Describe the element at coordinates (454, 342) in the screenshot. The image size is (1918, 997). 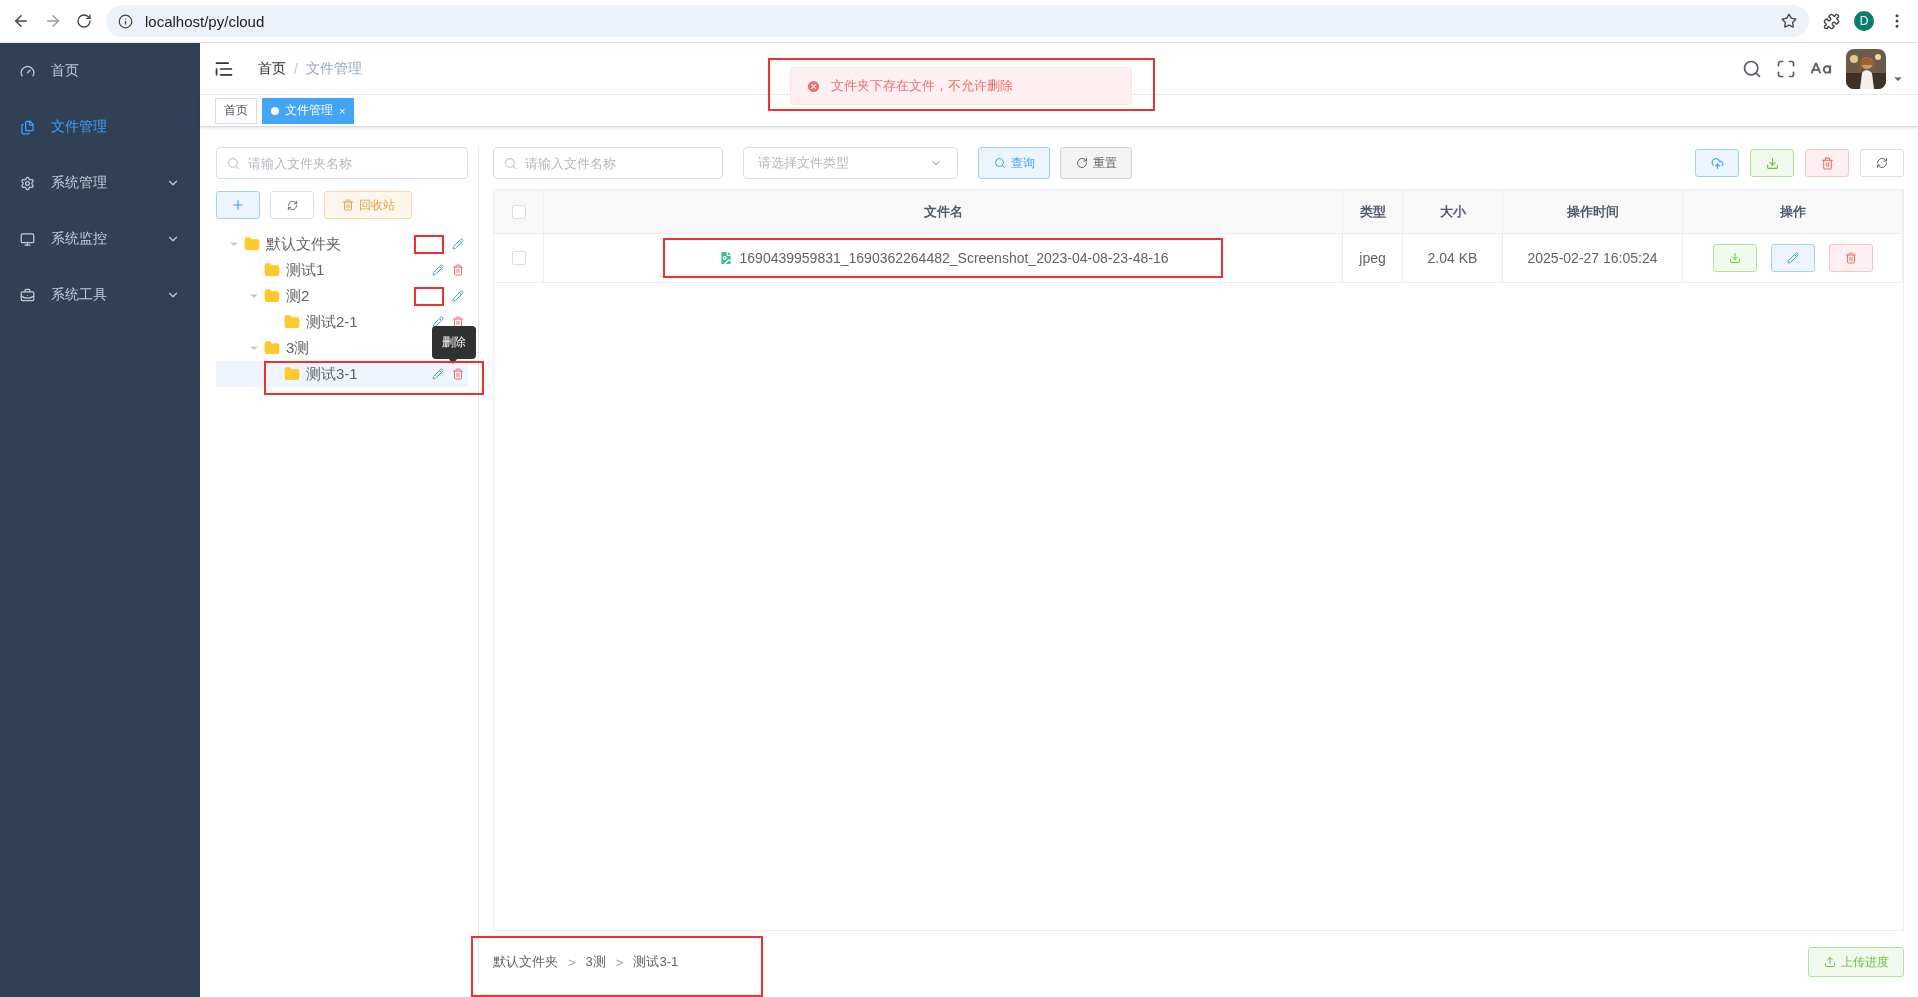
I see `tooltip: 删除` at that location.